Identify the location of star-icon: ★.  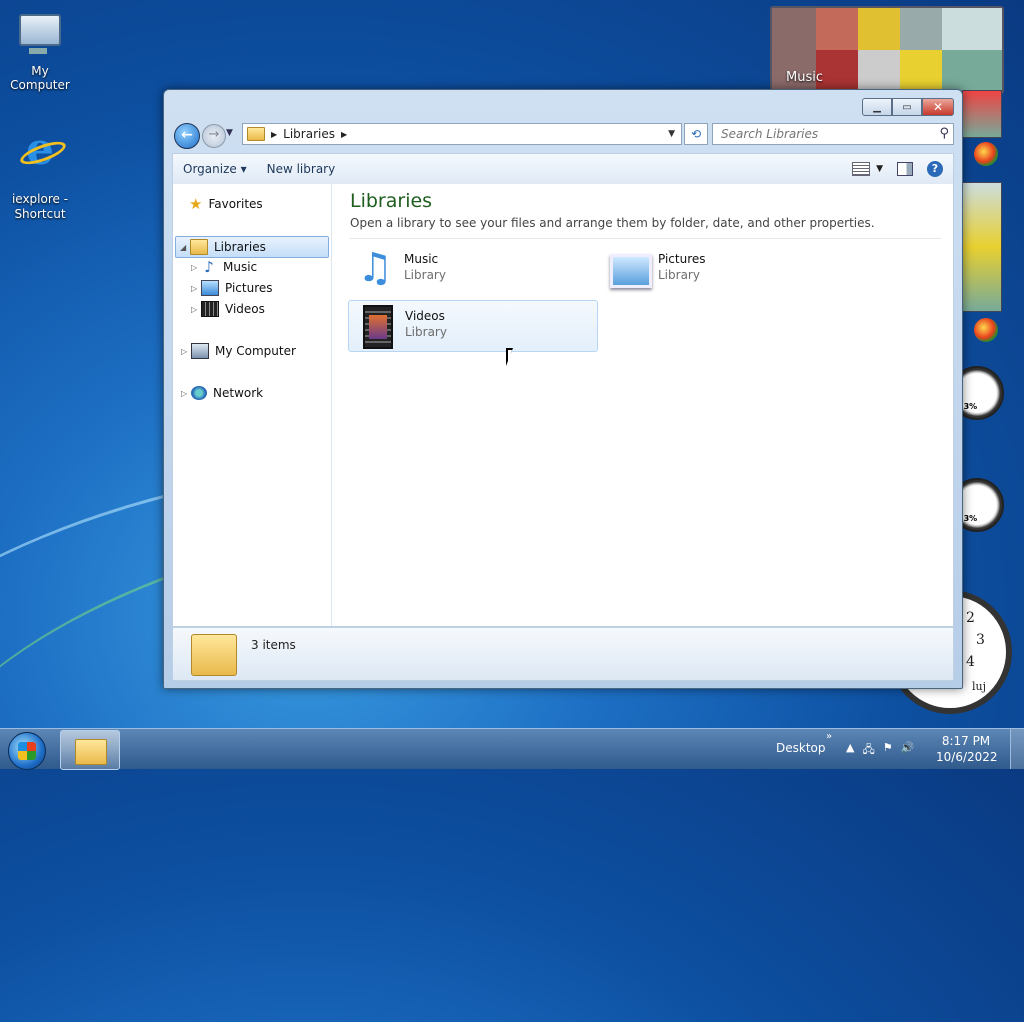
(196, 204).